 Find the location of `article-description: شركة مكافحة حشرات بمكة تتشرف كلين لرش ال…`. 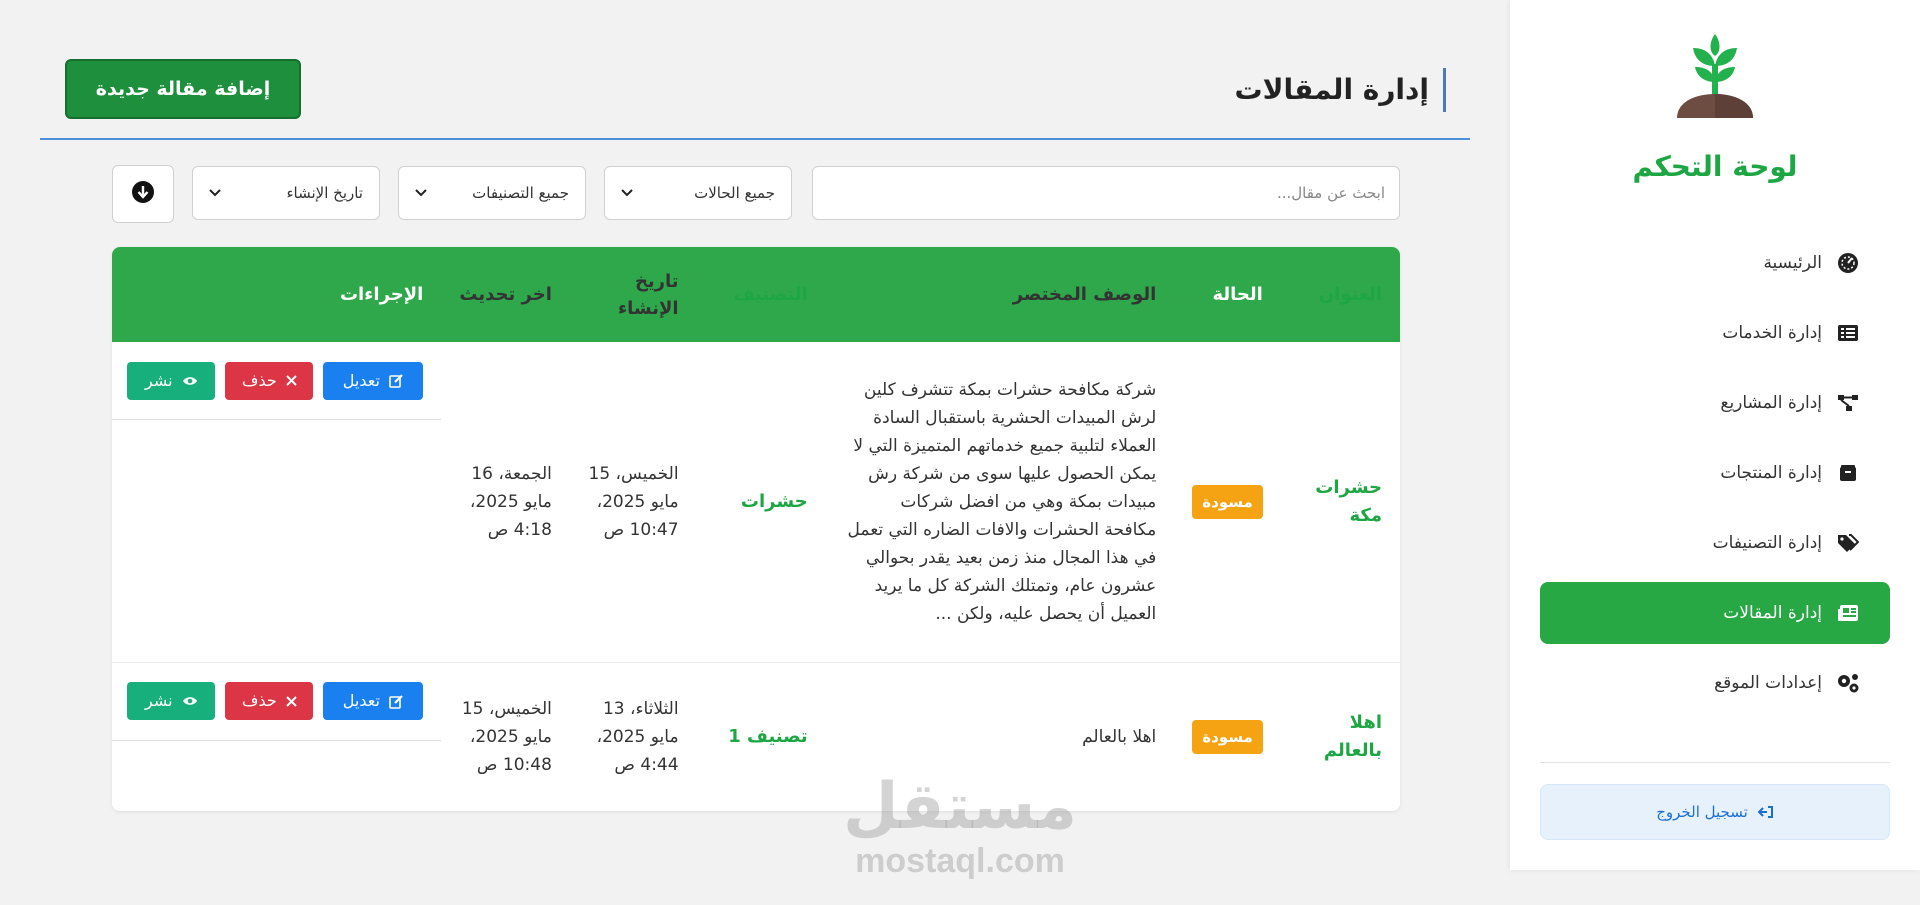

article-description: شركة مكافحة حشرات بمكة تتشرف كلين لرش ال… is located at coordinates (1000, 502).